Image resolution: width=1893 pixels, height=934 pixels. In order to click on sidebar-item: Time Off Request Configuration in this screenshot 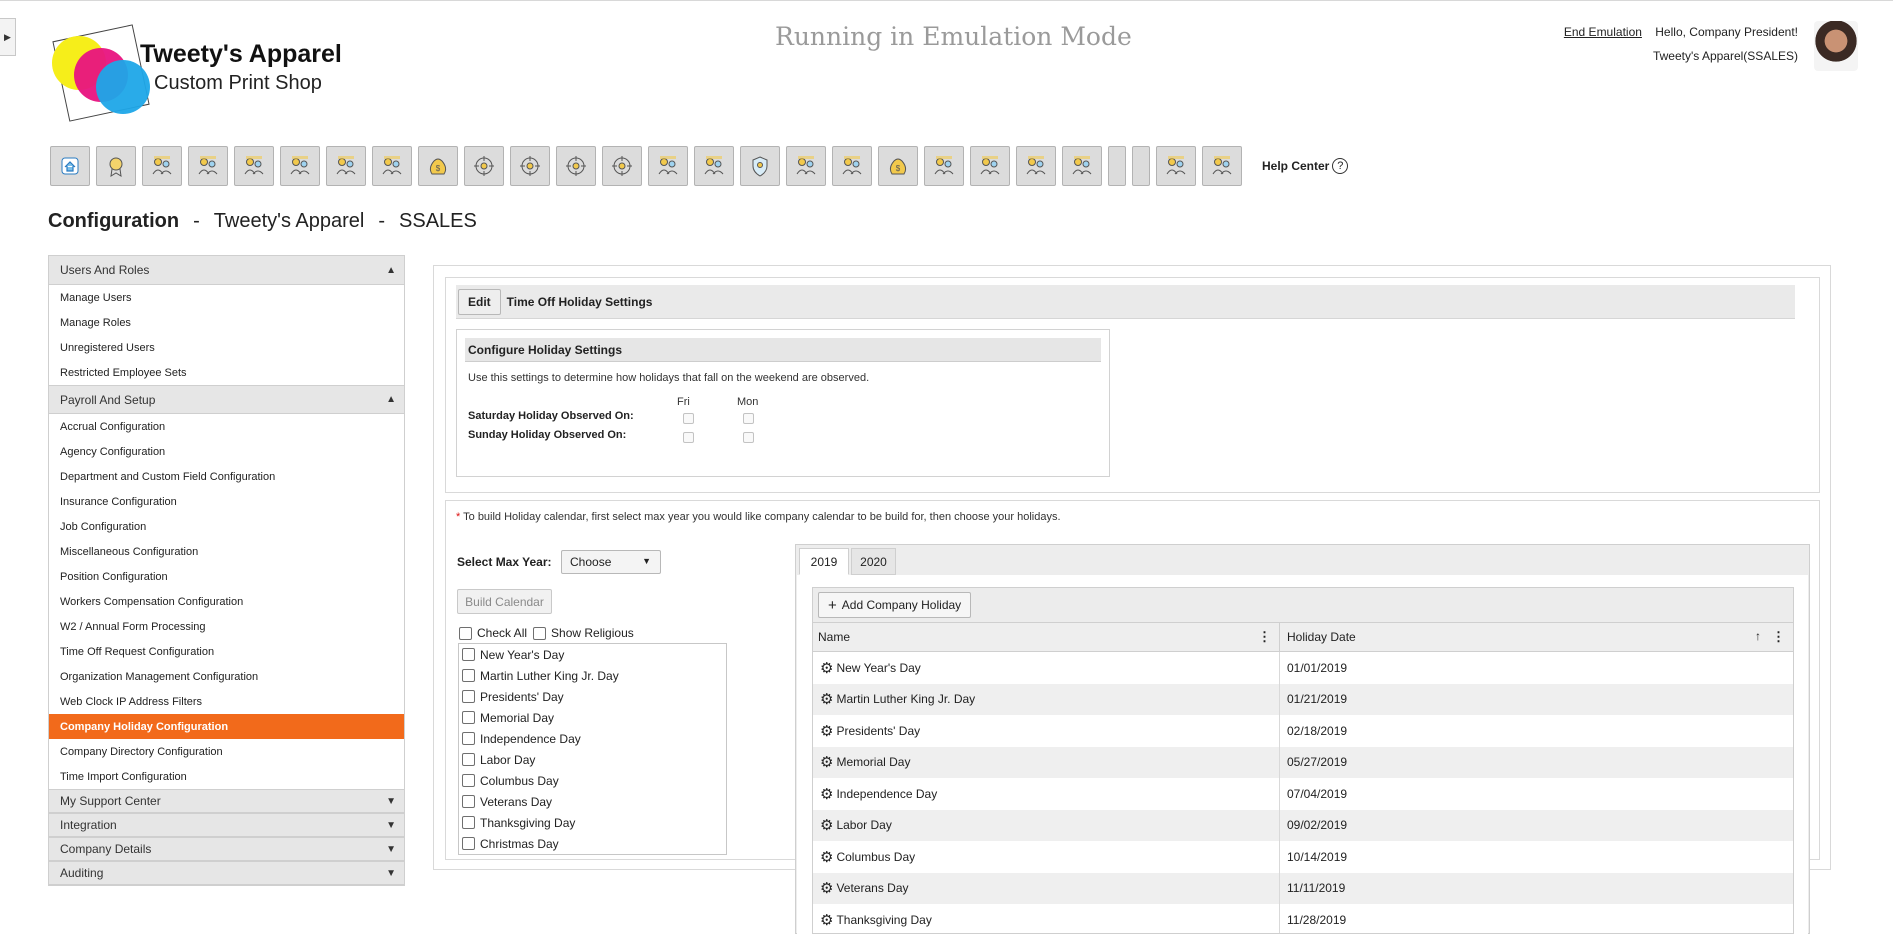, I will do `click(226, 651)`.